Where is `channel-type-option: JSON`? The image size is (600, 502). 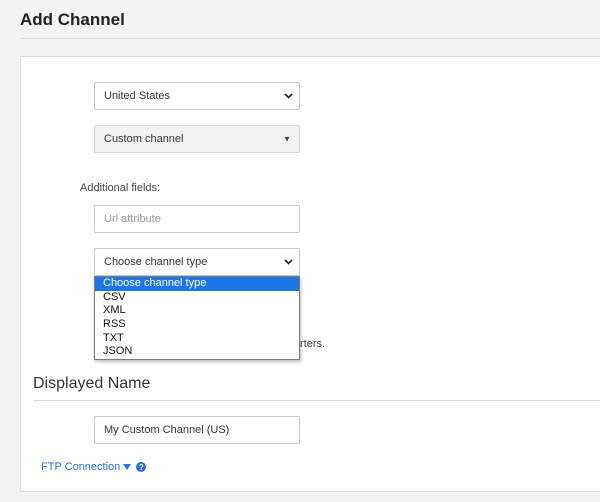
channel-type-option: JSON is located at coordinates (197, 352).